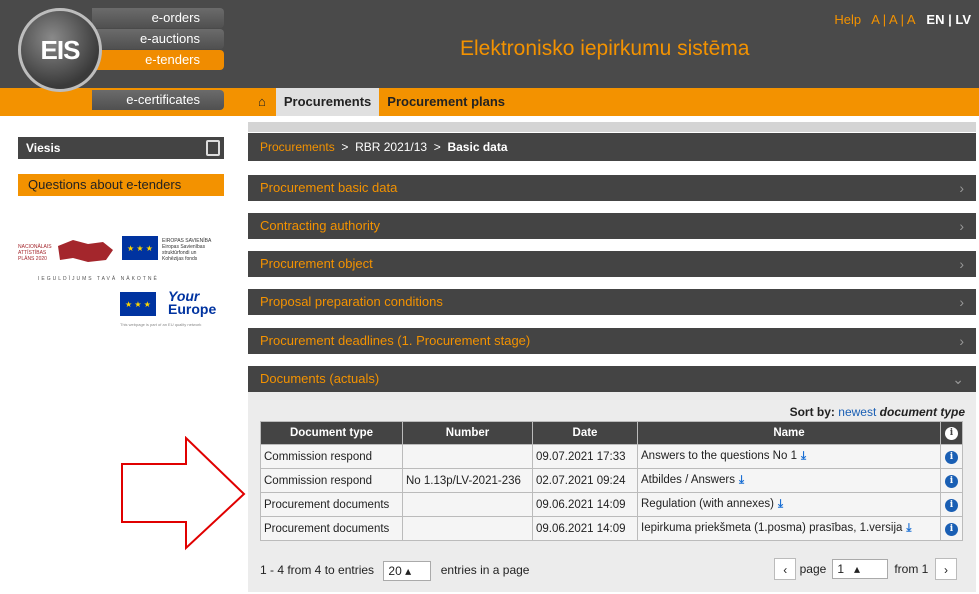 This screenshot has height=594, width=979. Describe the element at coordinates (192, 309) in the screenshot. I see `your-europe-bottom: Europe` at that location.